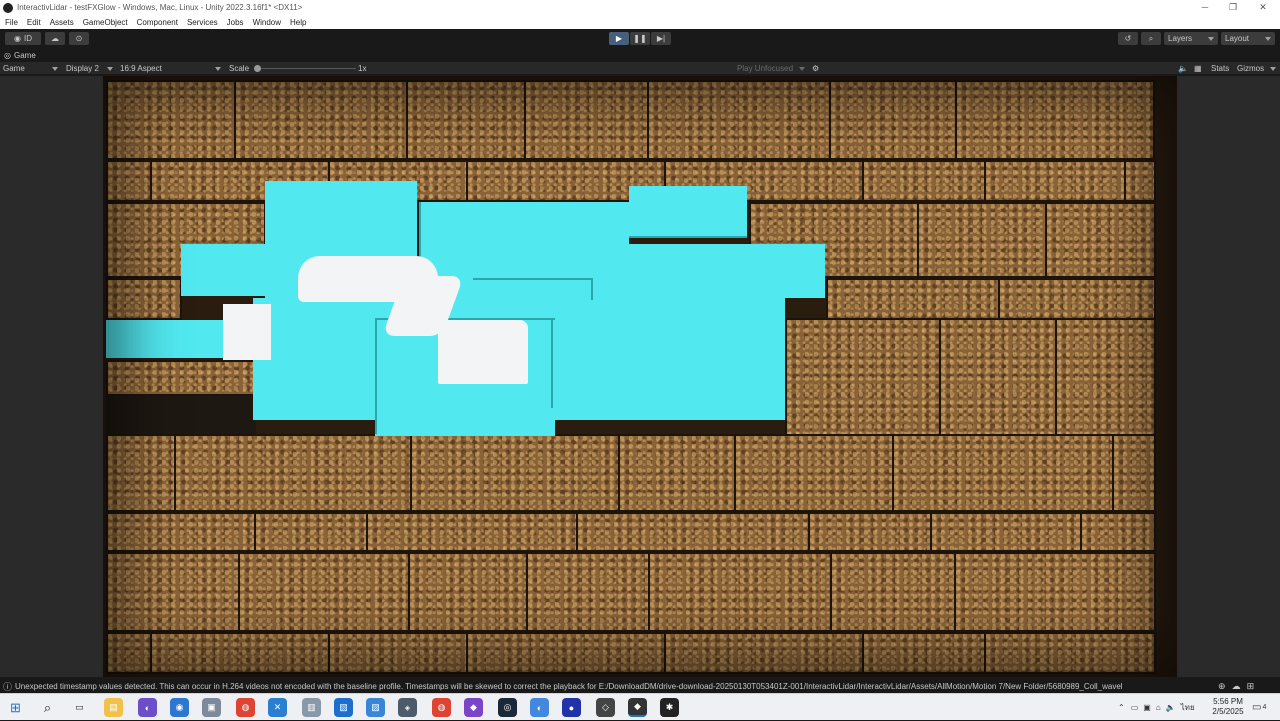 The image size is (1280, 721). I want to click on menu-help: Help, so click(298, 22).